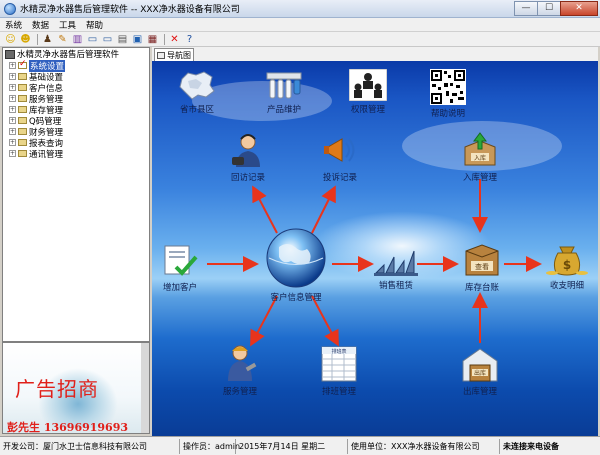  Describe the element at coordinates (189, 39) in the screenshot. I see `help-icon: ?` at that location.